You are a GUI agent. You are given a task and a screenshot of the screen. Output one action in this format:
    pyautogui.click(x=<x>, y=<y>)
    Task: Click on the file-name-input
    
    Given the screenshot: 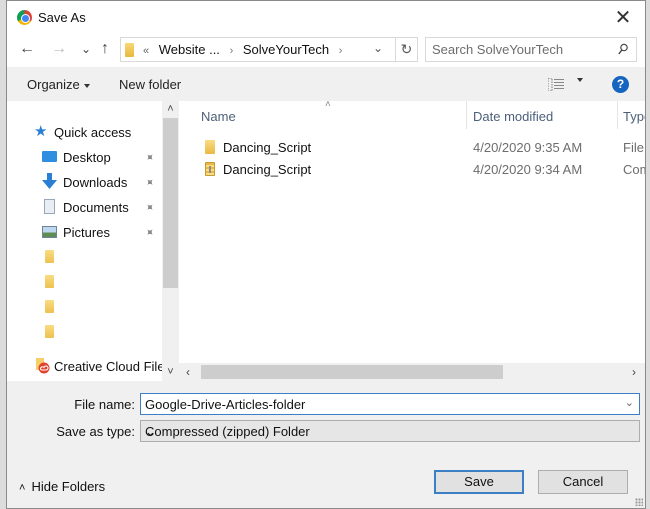 What is the action you would take?
    pyautogui.click(x=380, y=404)
    